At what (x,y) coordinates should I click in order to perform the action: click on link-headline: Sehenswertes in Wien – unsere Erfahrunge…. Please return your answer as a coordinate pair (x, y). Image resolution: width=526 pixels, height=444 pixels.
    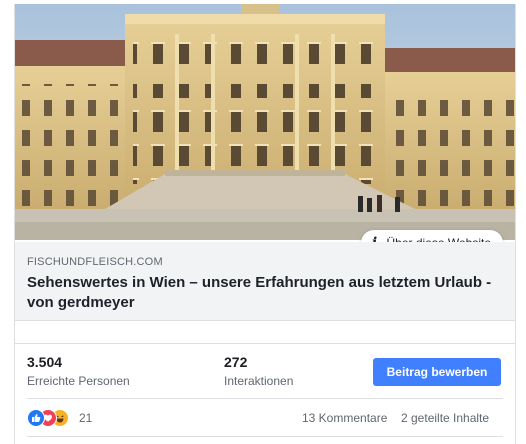
    Looking at the image, I should click on (262, 293).